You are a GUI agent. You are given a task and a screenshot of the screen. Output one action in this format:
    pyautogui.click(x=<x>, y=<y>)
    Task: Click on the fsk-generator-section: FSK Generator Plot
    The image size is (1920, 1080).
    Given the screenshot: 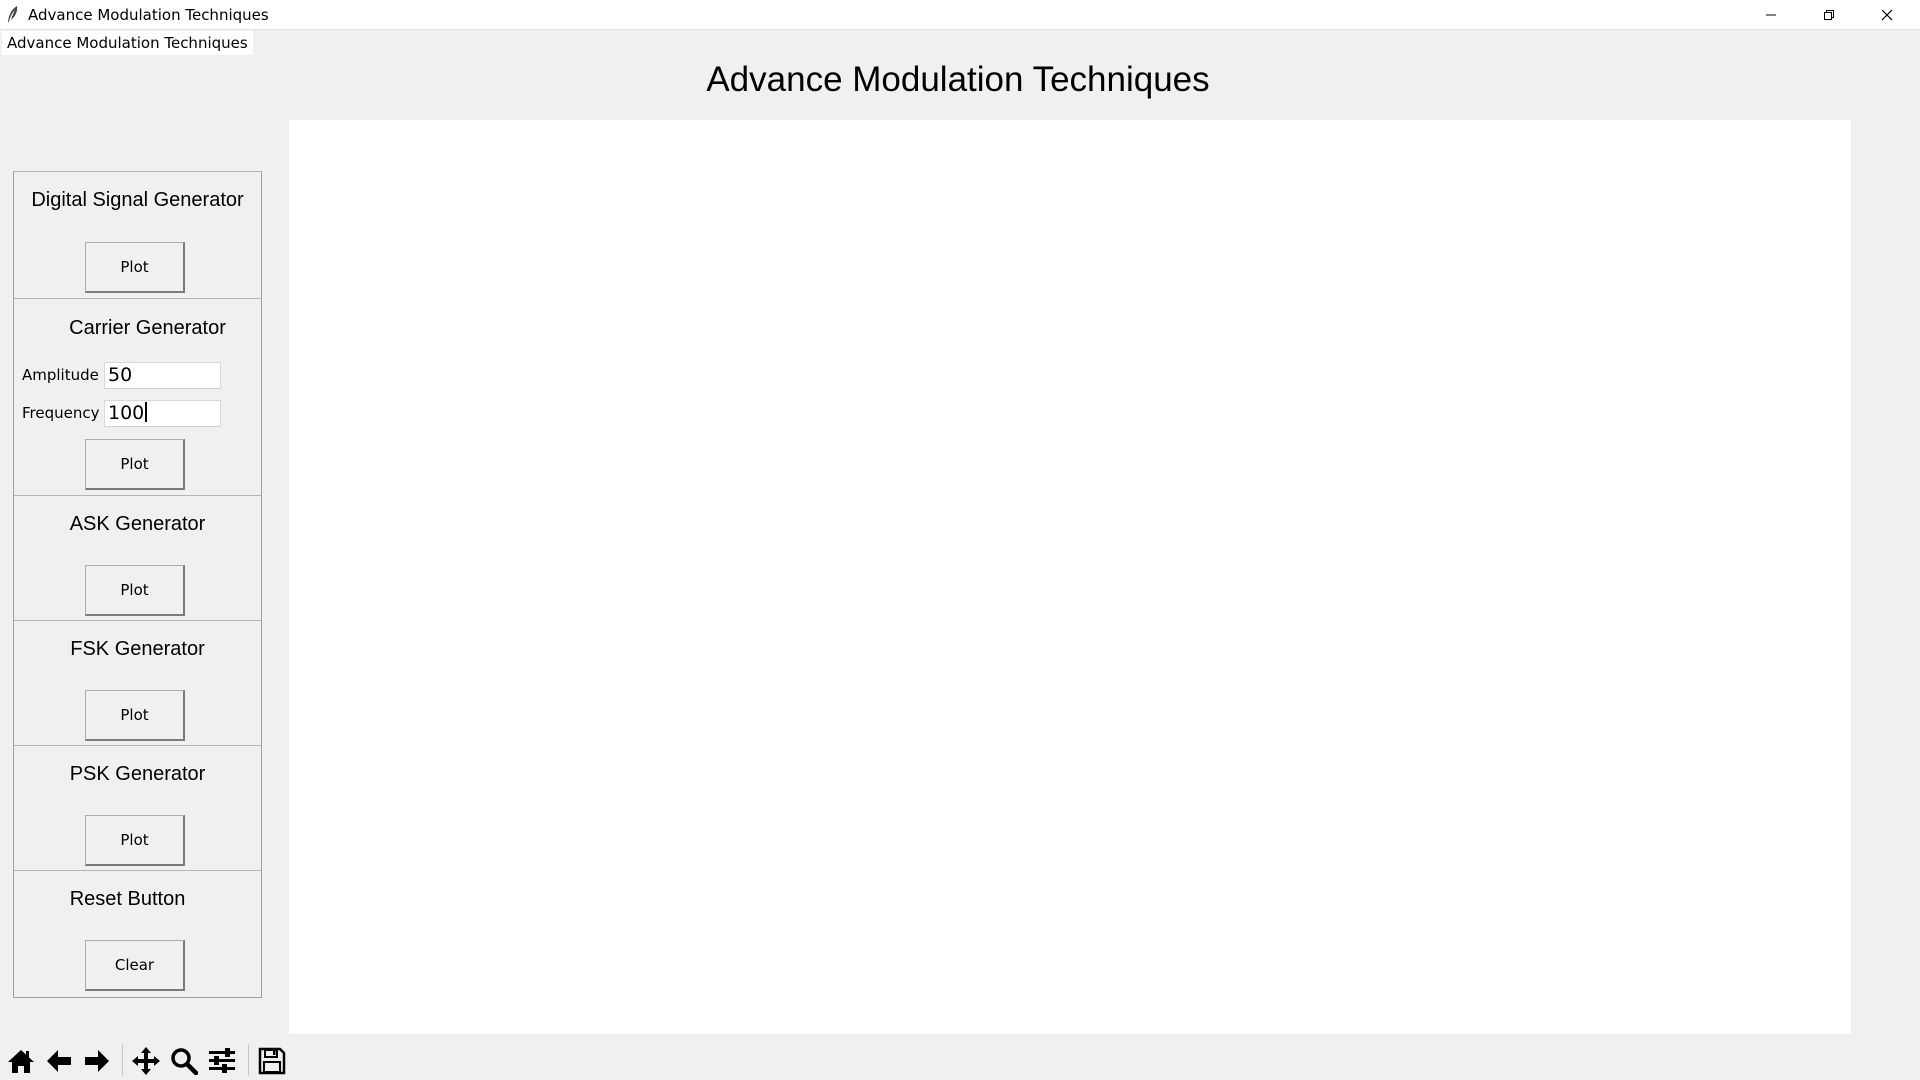 What is the action you would take?
    pyautogui.click(x=137, y=683)
    